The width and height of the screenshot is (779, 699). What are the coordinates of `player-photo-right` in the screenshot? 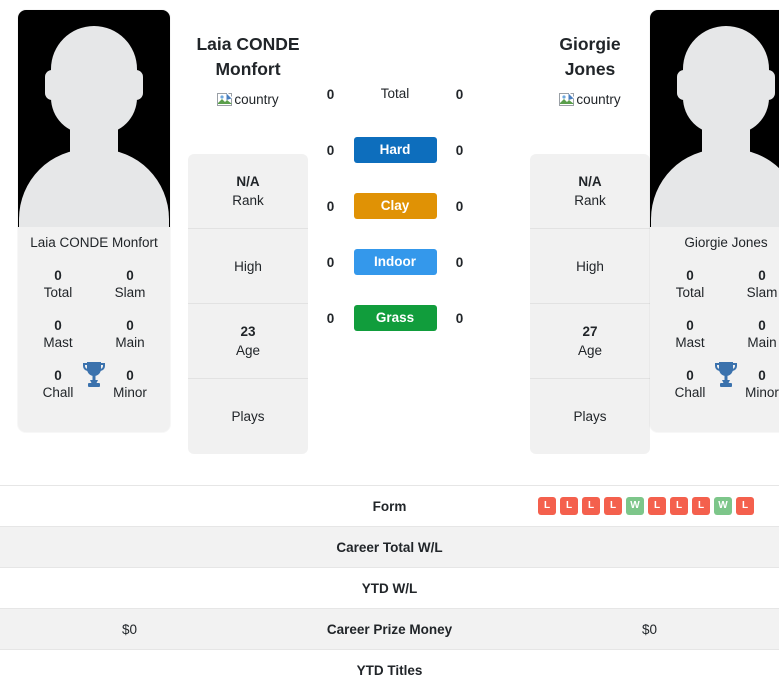 It's located at (714, 118).